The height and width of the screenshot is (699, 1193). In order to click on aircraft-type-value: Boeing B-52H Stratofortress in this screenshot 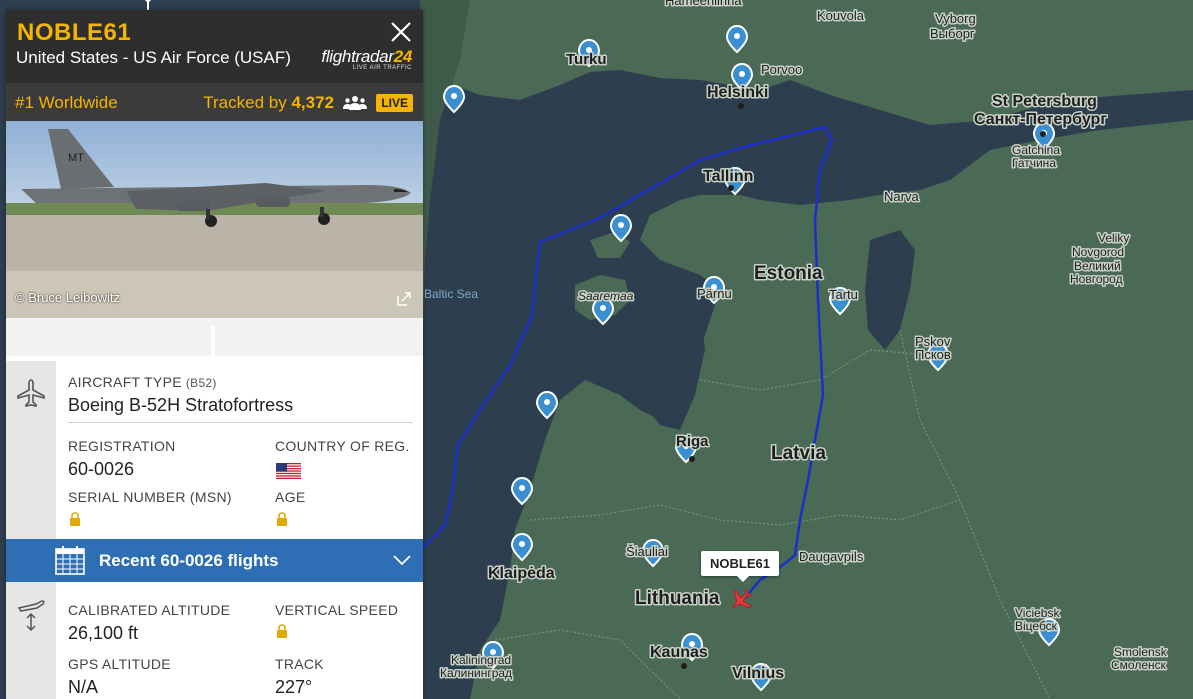, I will do `click(181, 405)`.